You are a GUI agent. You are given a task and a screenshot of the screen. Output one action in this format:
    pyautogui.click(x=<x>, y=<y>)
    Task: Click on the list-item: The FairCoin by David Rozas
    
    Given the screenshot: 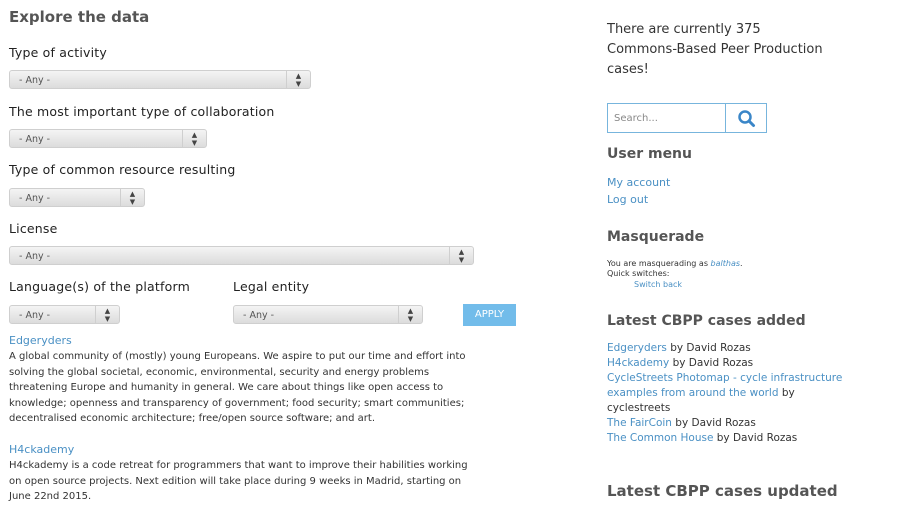 What is the action you would take?
    pyautogui.click(x=754, y=423)
    